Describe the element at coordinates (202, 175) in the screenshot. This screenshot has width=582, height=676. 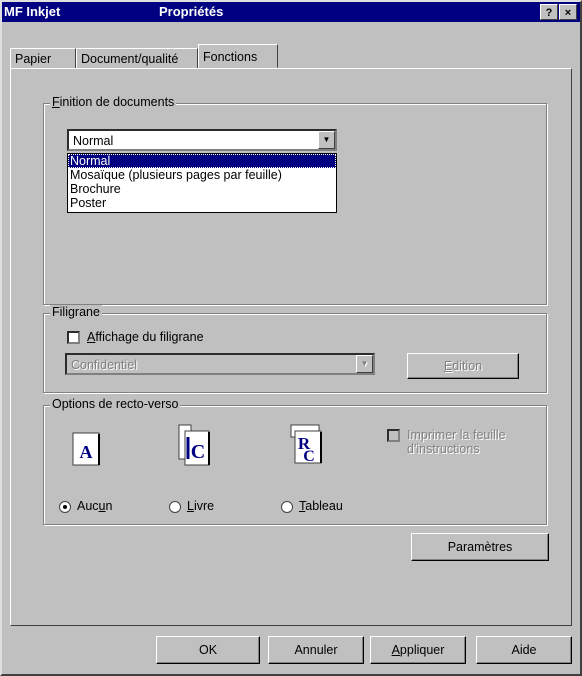
I see `option-mosaique: Mosaïque (plusieurs pages par feuille)` at that location.